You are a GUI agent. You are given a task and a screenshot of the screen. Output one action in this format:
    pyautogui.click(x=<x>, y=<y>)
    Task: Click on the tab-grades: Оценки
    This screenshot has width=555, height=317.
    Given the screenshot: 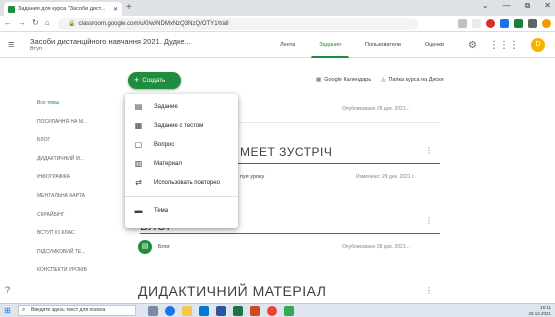 What is the action you would take?
    pyautogui.click(x=434, y=45)
    